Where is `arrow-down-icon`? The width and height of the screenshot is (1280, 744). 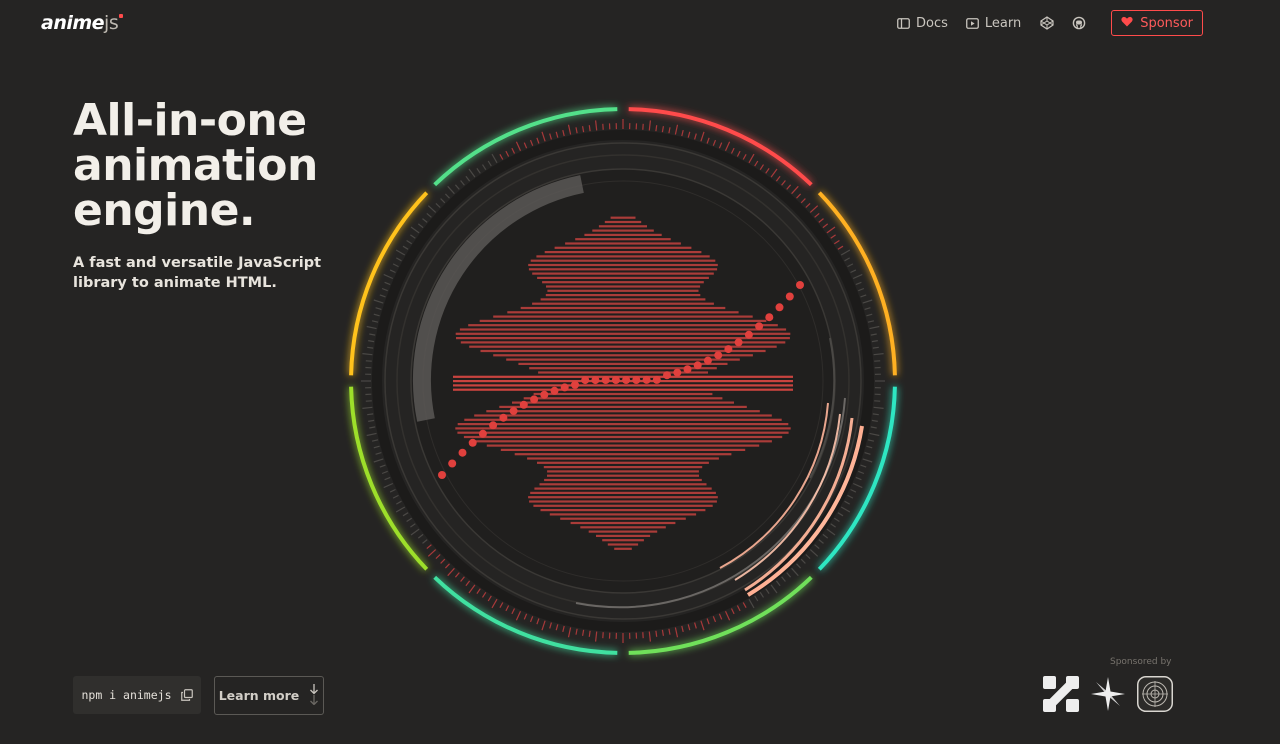
arrow-down-icon is located at coordinates (314, 696).